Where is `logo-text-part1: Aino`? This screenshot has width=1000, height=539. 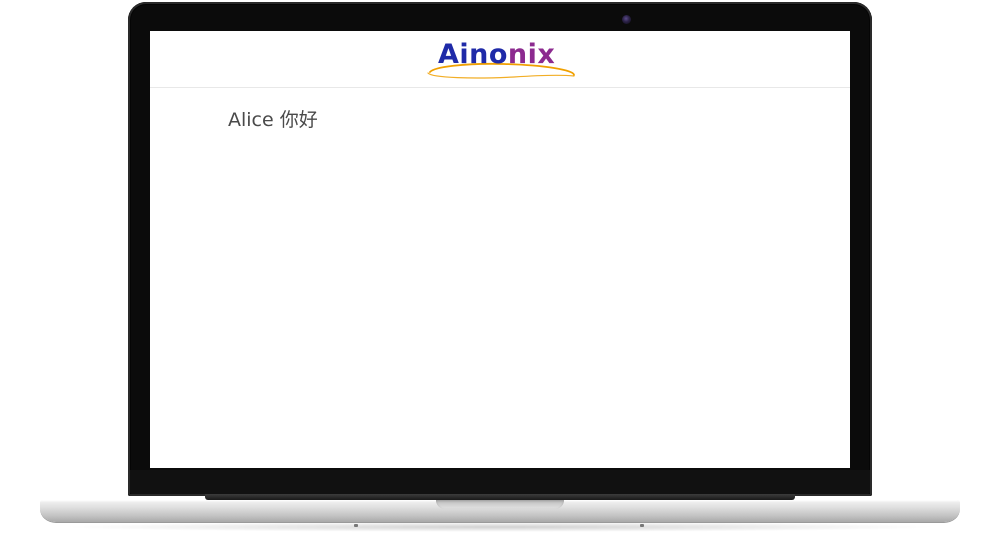
logo-text-part1: Aino is located at coordinates (473, 54).